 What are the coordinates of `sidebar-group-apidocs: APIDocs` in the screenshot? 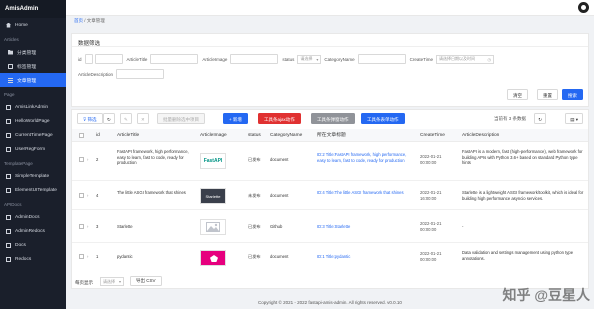 It's located at (13, 204).